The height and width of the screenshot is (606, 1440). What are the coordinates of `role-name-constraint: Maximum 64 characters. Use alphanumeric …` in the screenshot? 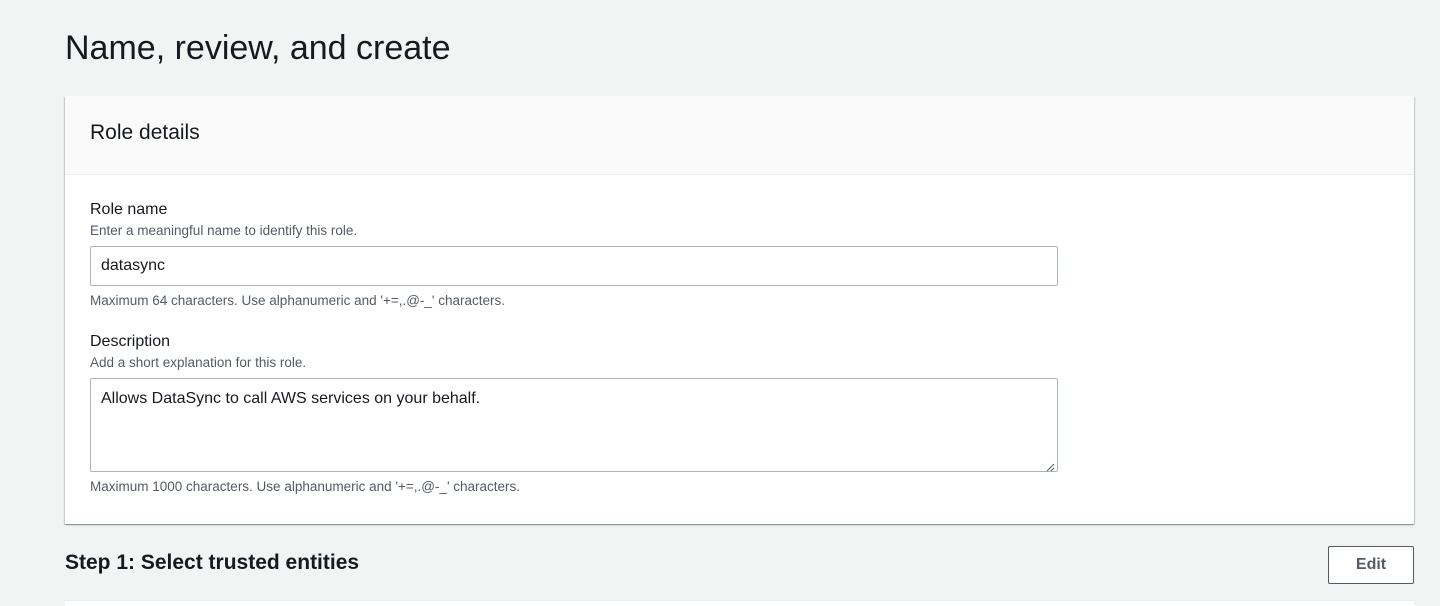 It's located at (298, 300).